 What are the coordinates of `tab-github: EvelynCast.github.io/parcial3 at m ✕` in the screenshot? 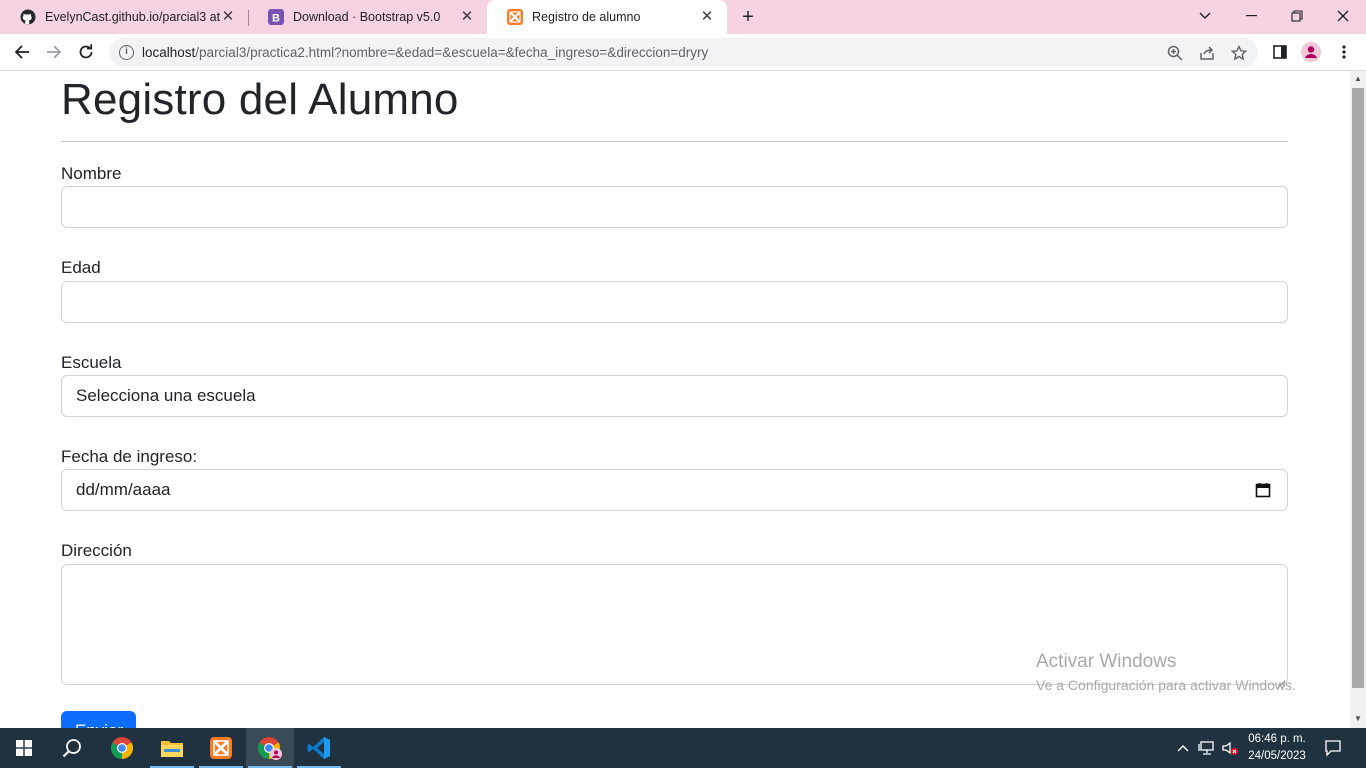 It's located at (124, 17).